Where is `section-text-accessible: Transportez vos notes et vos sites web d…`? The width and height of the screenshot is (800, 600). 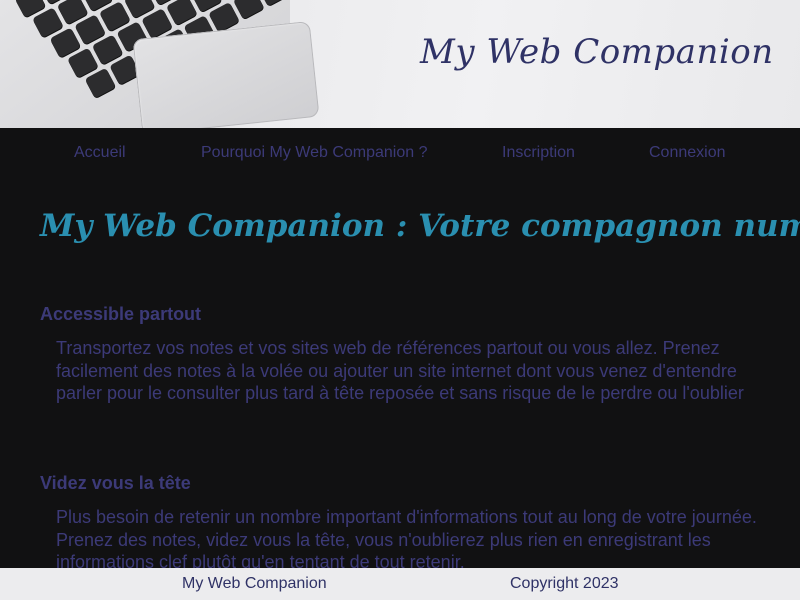 section-text-accessible: Transportez vos notes et vos sites web d… is located at coordinates (400, 370).